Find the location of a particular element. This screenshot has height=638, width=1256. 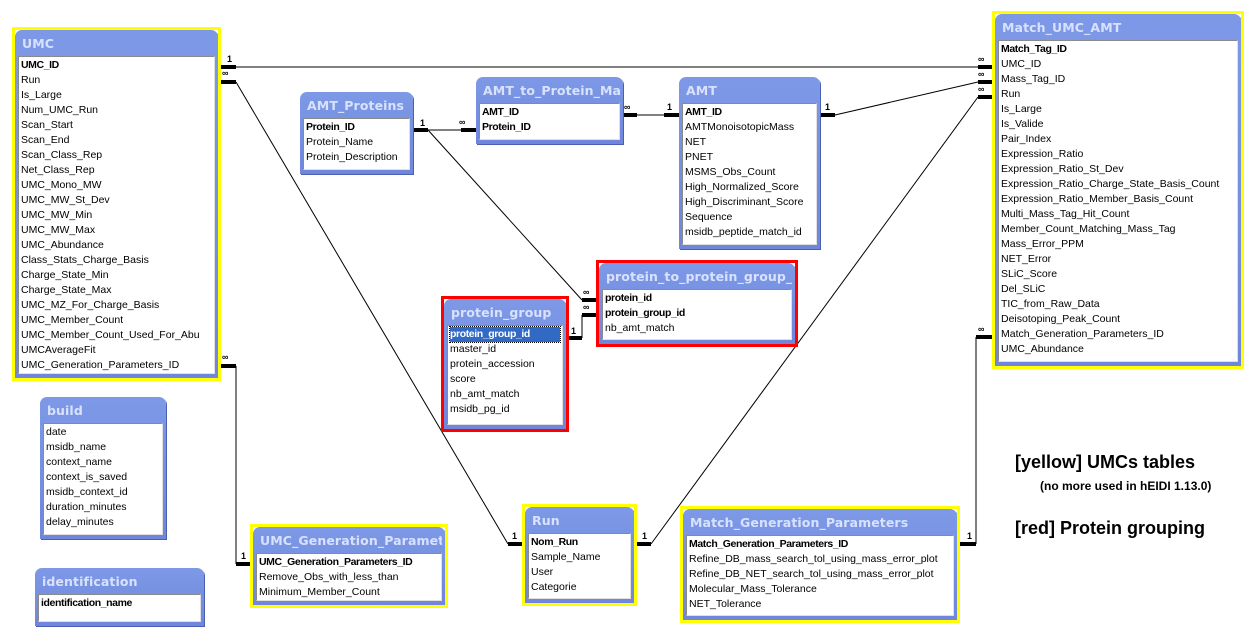

field: MSMS_Obs_Count is located at coordinates (749, 172).